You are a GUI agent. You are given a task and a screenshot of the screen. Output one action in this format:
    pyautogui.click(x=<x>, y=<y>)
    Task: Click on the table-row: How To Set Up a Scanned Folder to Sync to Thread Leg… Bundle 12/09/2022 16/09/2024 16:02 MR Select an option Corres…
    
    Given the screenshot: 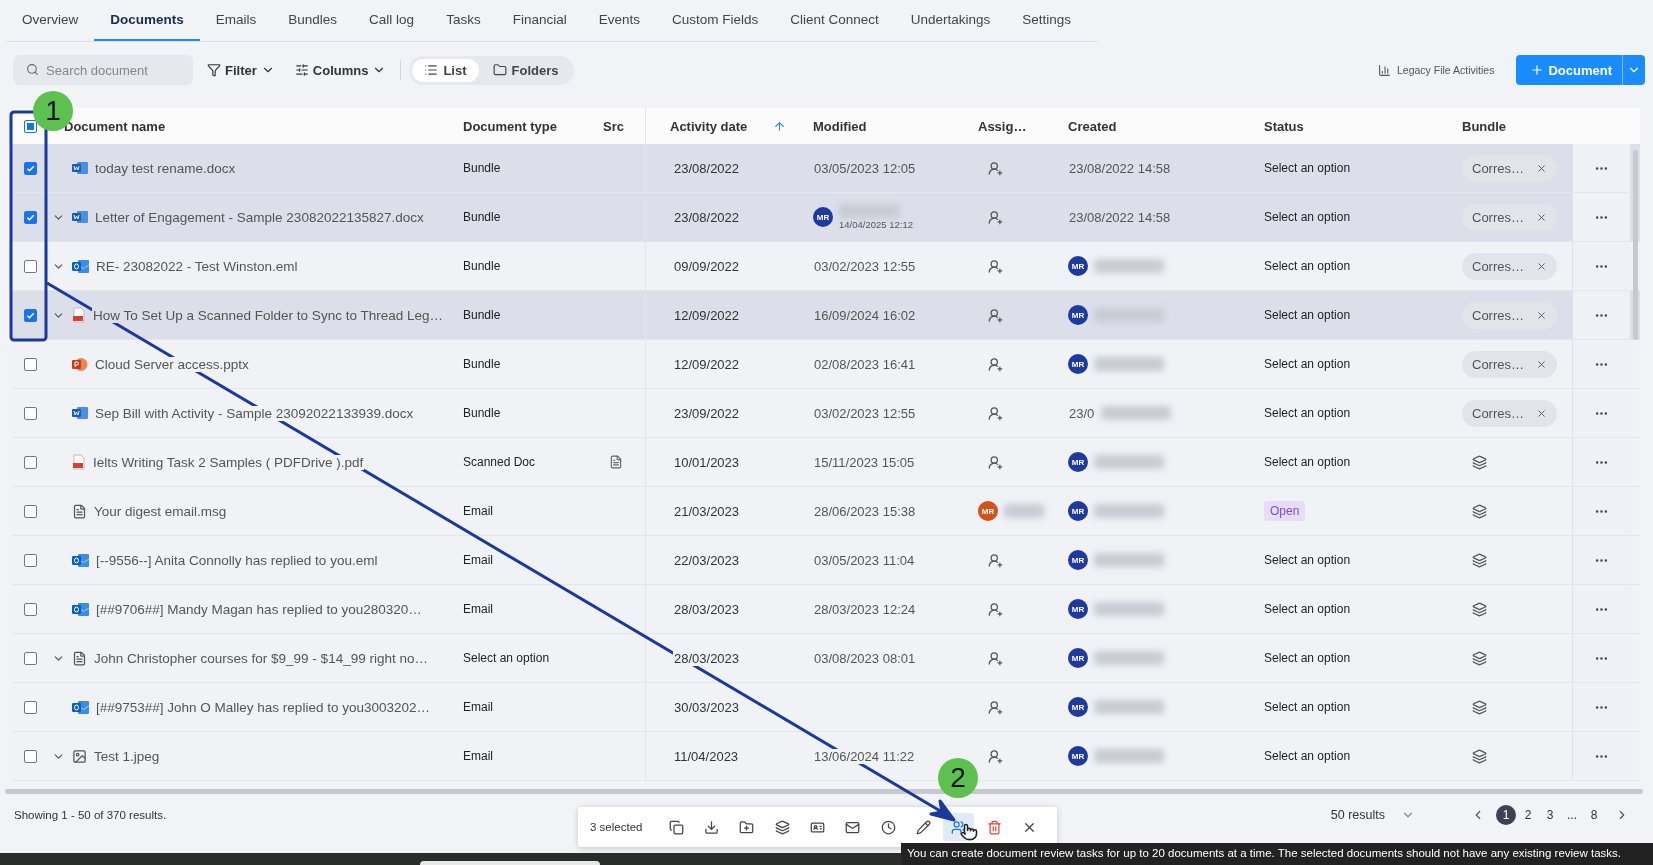 What is the action you would take?
    pyautogui.click(x=826, y=315)
    